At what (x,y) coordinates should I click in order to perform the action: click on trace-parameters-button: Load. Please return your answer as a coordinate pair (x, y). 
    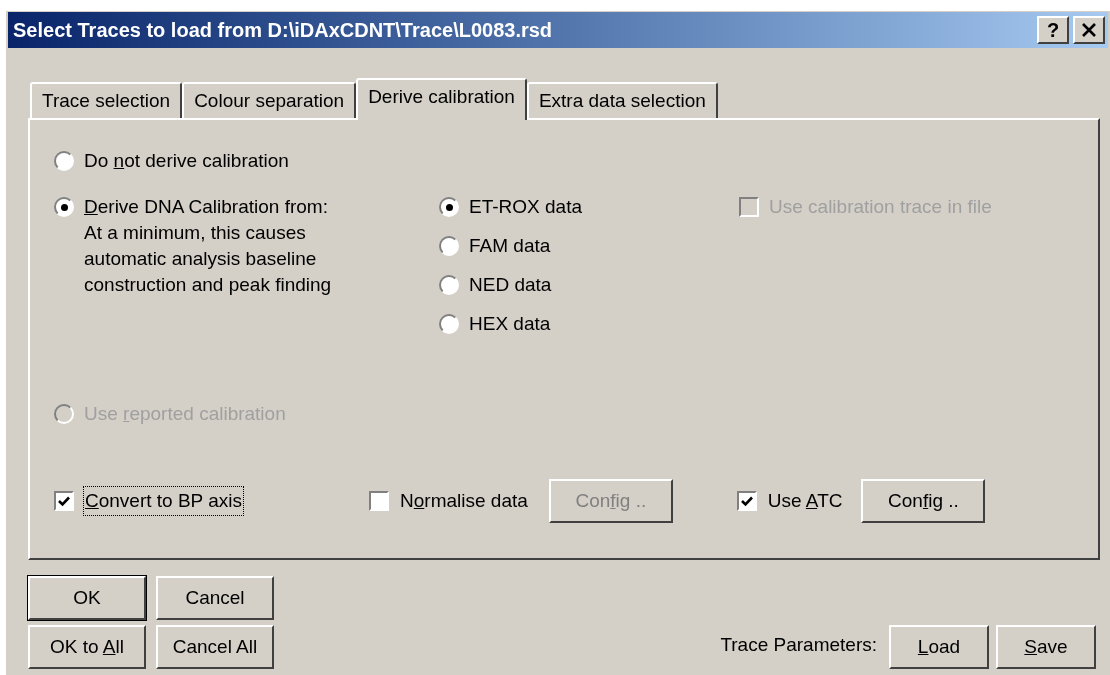
    Looking at the image, I should click on (939, 647).